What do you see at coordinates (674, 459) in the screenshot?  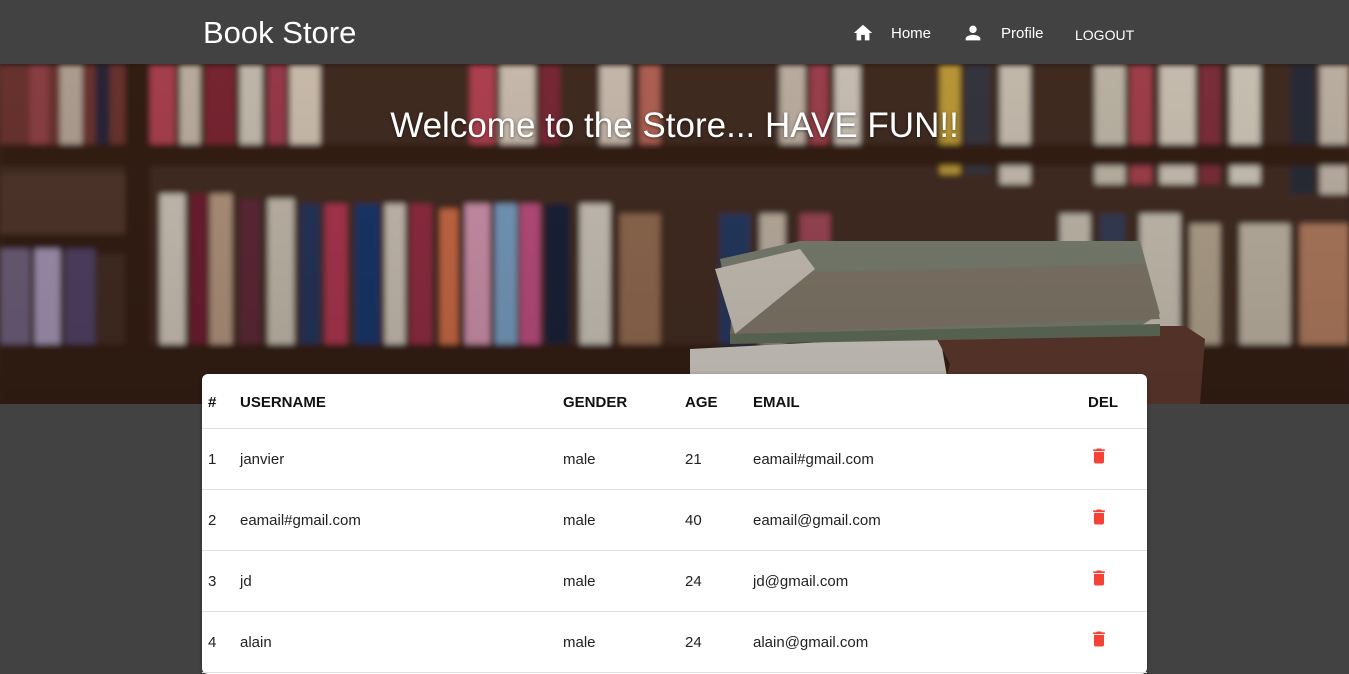 I see `table-row: 1 janvier male 21 eamail#gmail.com` at bounding box center [674, 459].